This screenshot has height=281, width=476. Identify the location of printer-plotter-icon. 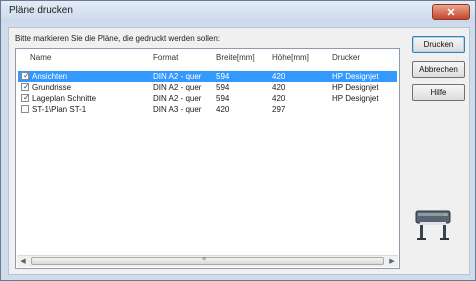
(433, 225).